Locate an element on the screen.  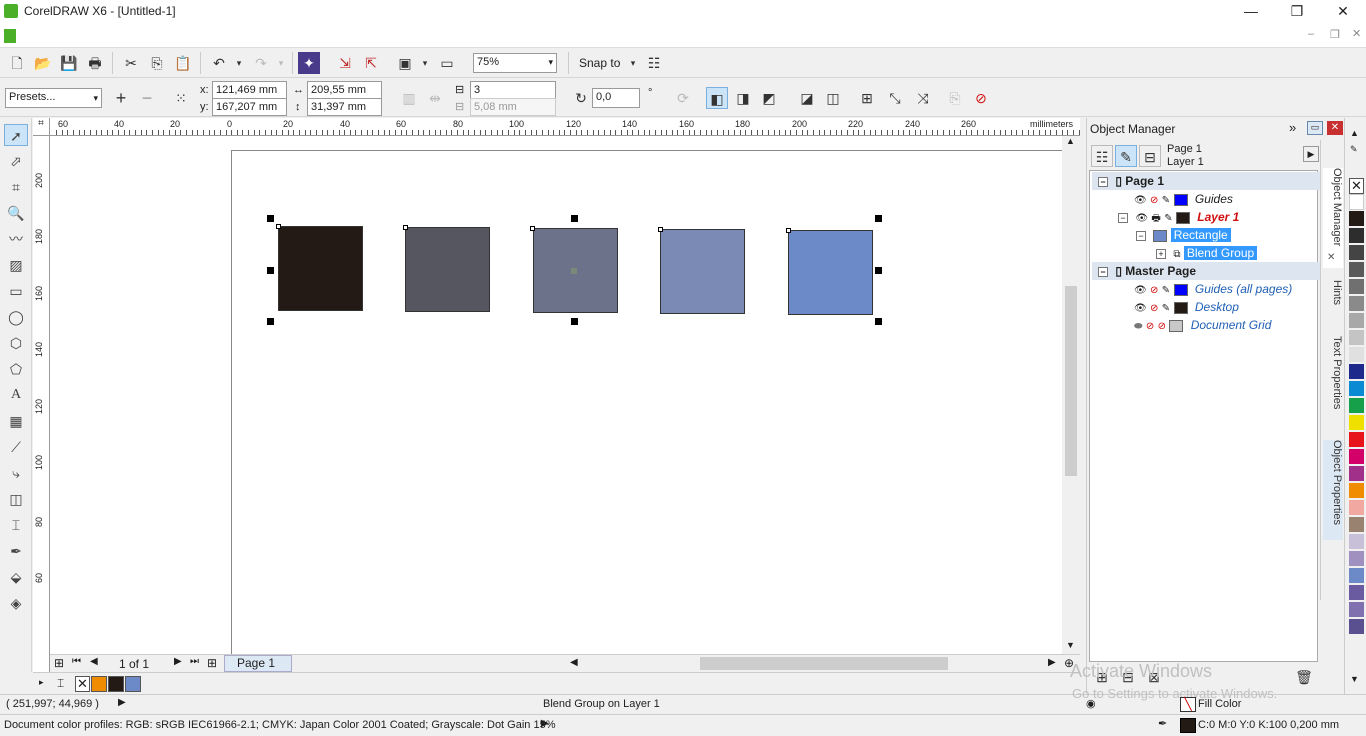
polygon-tool-icon: ⬡ is located at coordinates (16, 343).